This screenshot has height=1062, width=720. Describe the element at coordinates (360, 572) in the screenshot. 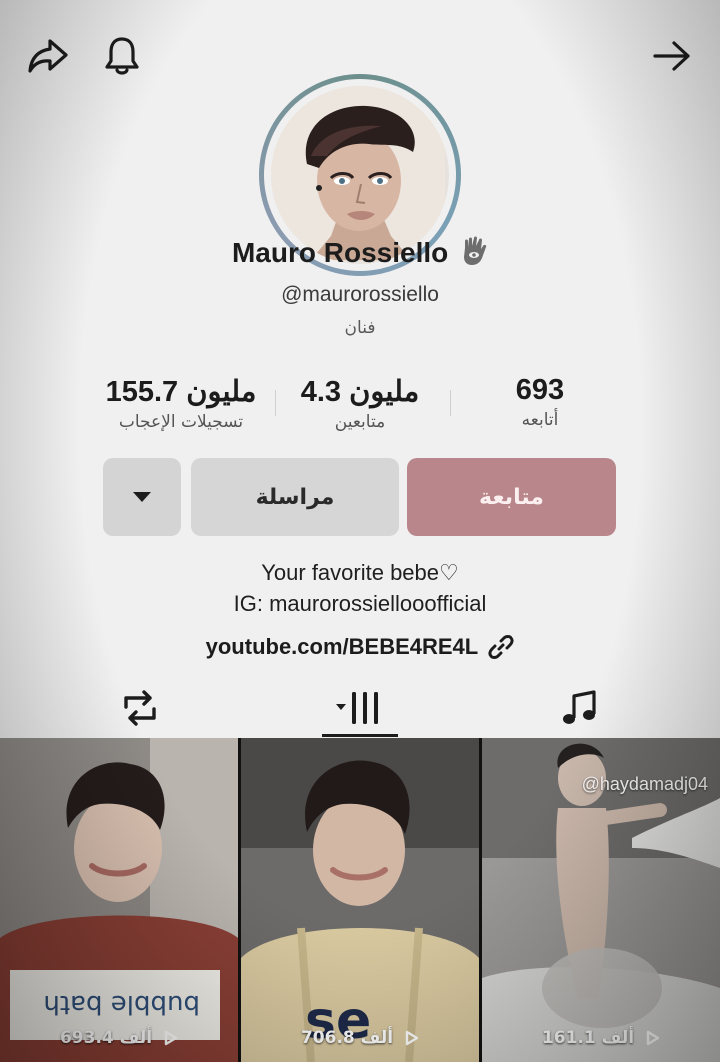

I see `bio-line: Your favorite bebe♡` at that location.